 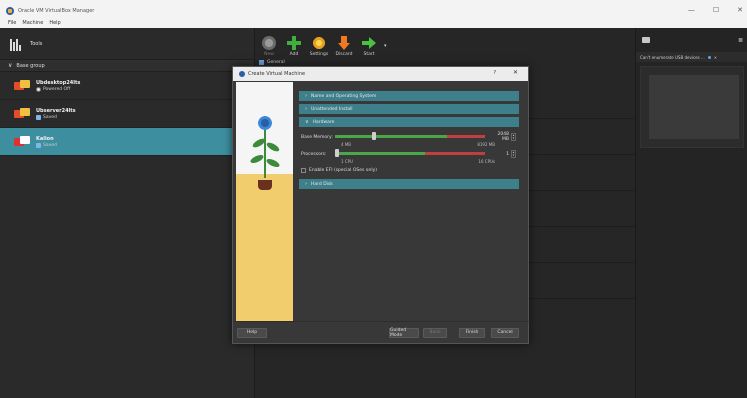 What do you see at coordinates (373, 23) in the screenshot?
I see `menubar: File Machine Help` at bounding box center [373, 23].